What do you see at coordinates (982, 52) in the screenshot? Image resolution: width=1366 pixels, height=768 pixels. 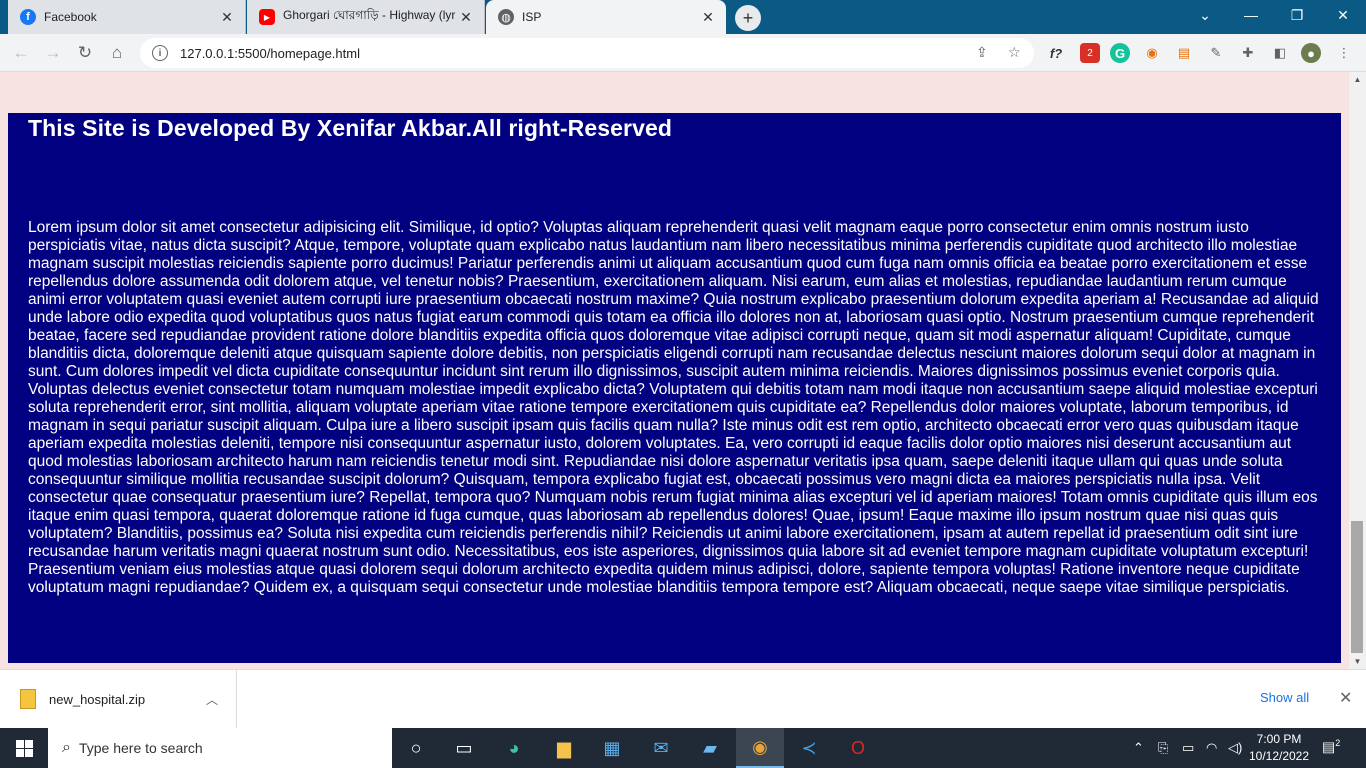 I see `share-icon: ⇪` at bounding box center [982, 52].